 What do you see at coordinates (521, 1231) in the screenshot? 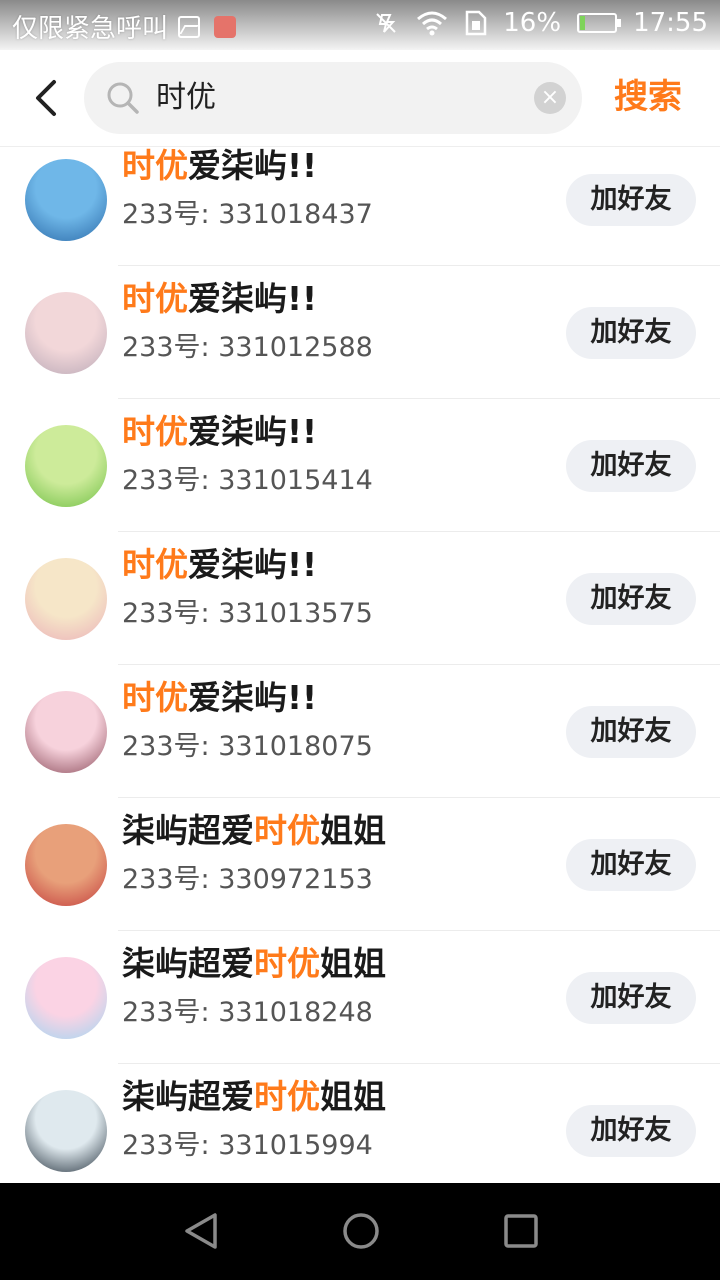
I see `nav-recent-icon` at bounding box center [521, 1231].